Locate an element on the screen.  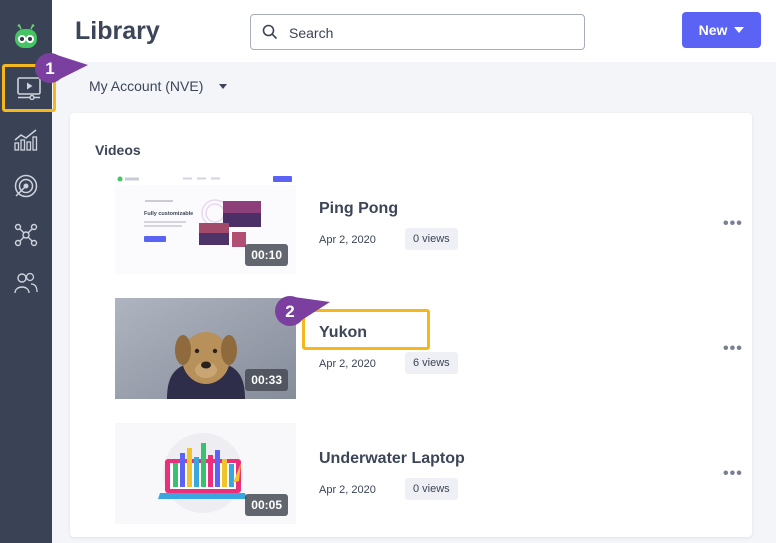
page-title: Library is located at coordinates (117, 31).